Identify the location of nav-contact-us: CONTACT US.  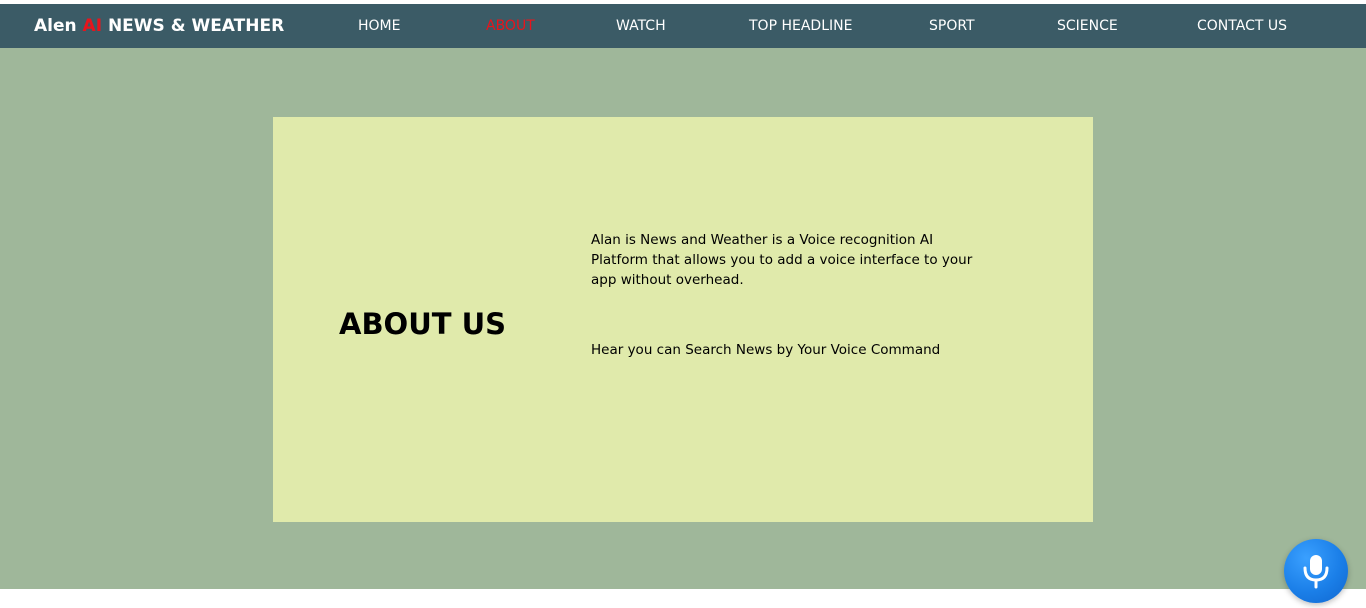
(1242, 26).